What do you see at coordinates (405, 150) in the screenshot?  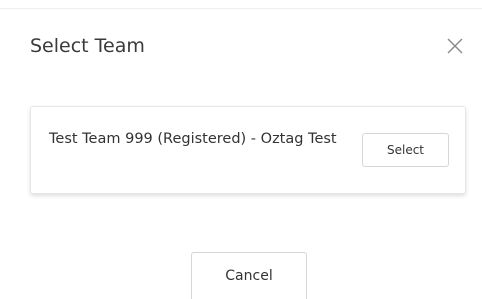 I see `select-team-button: Select` at bounding box center [405, 150].